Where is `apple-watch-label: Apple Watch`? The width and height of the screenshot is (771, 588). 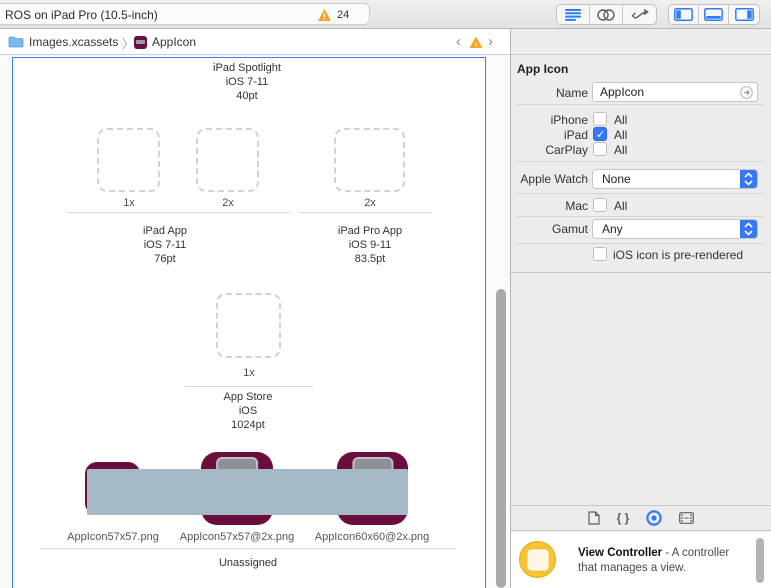 apple-watch-label: Apple Watch is located at coordinates (554, 179).